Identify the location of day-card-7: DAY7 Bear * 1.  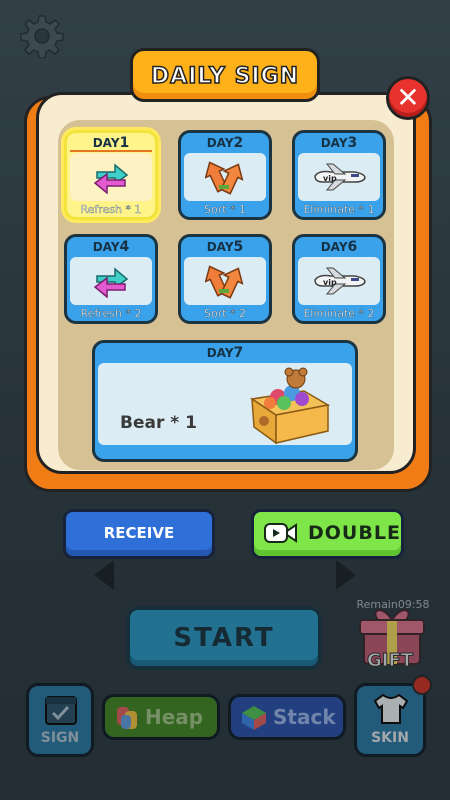
(225, 401).